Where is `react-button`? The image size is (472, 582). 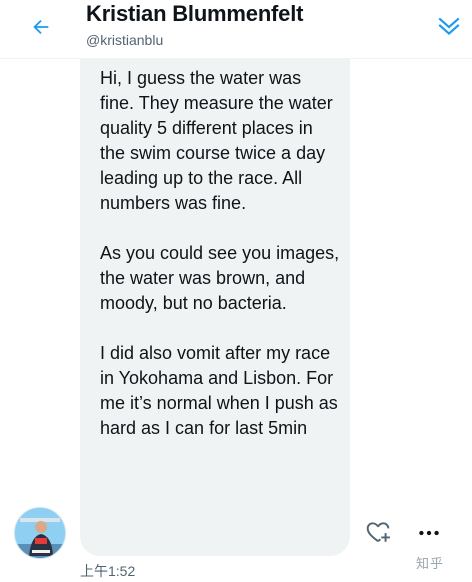 react-button is located at coordinates (378, 532).